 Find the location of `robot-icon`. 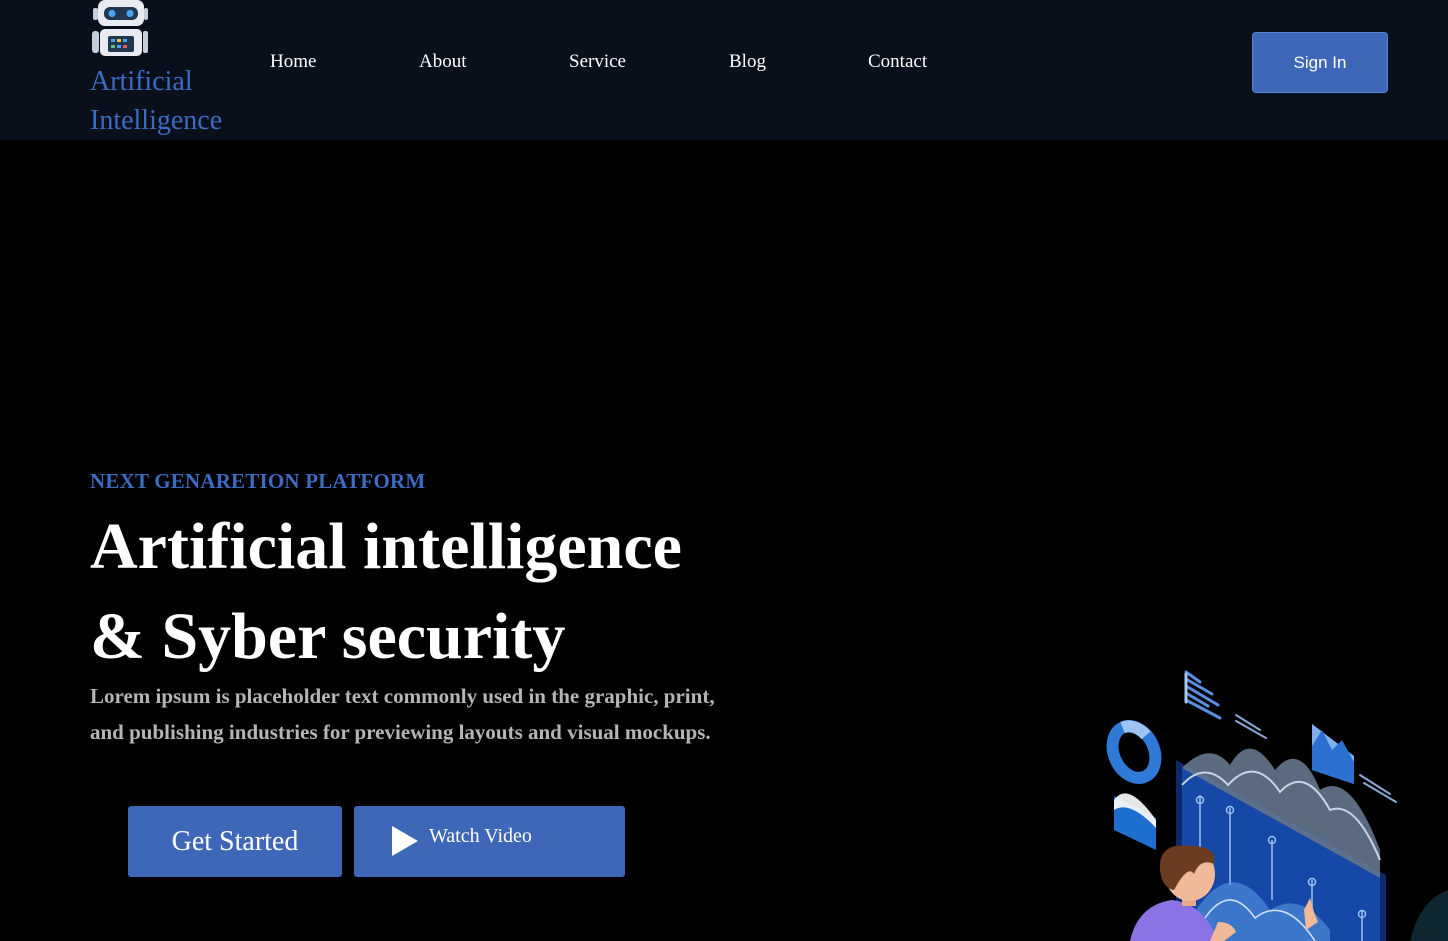

robot-icon is located at coordinates (120, 28).